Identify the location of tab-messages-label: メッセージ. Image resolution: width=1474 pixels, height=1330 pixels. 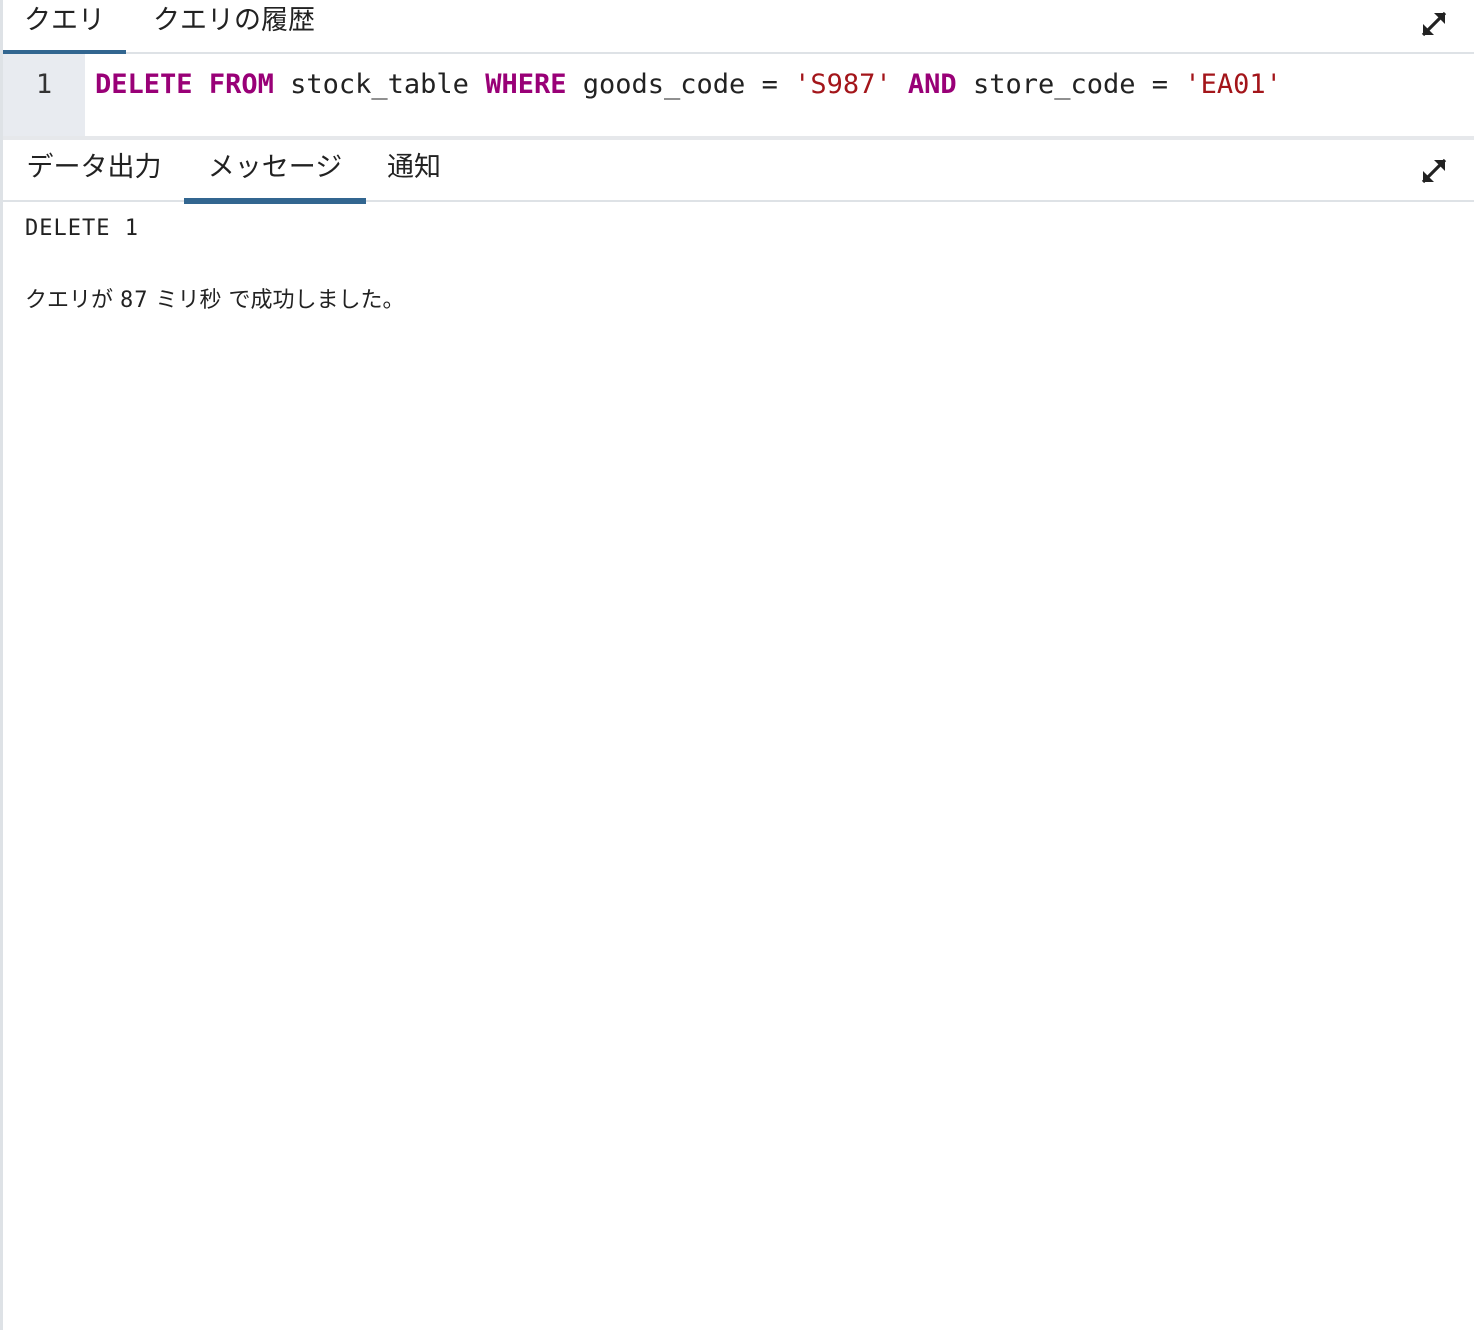
(275, 167).